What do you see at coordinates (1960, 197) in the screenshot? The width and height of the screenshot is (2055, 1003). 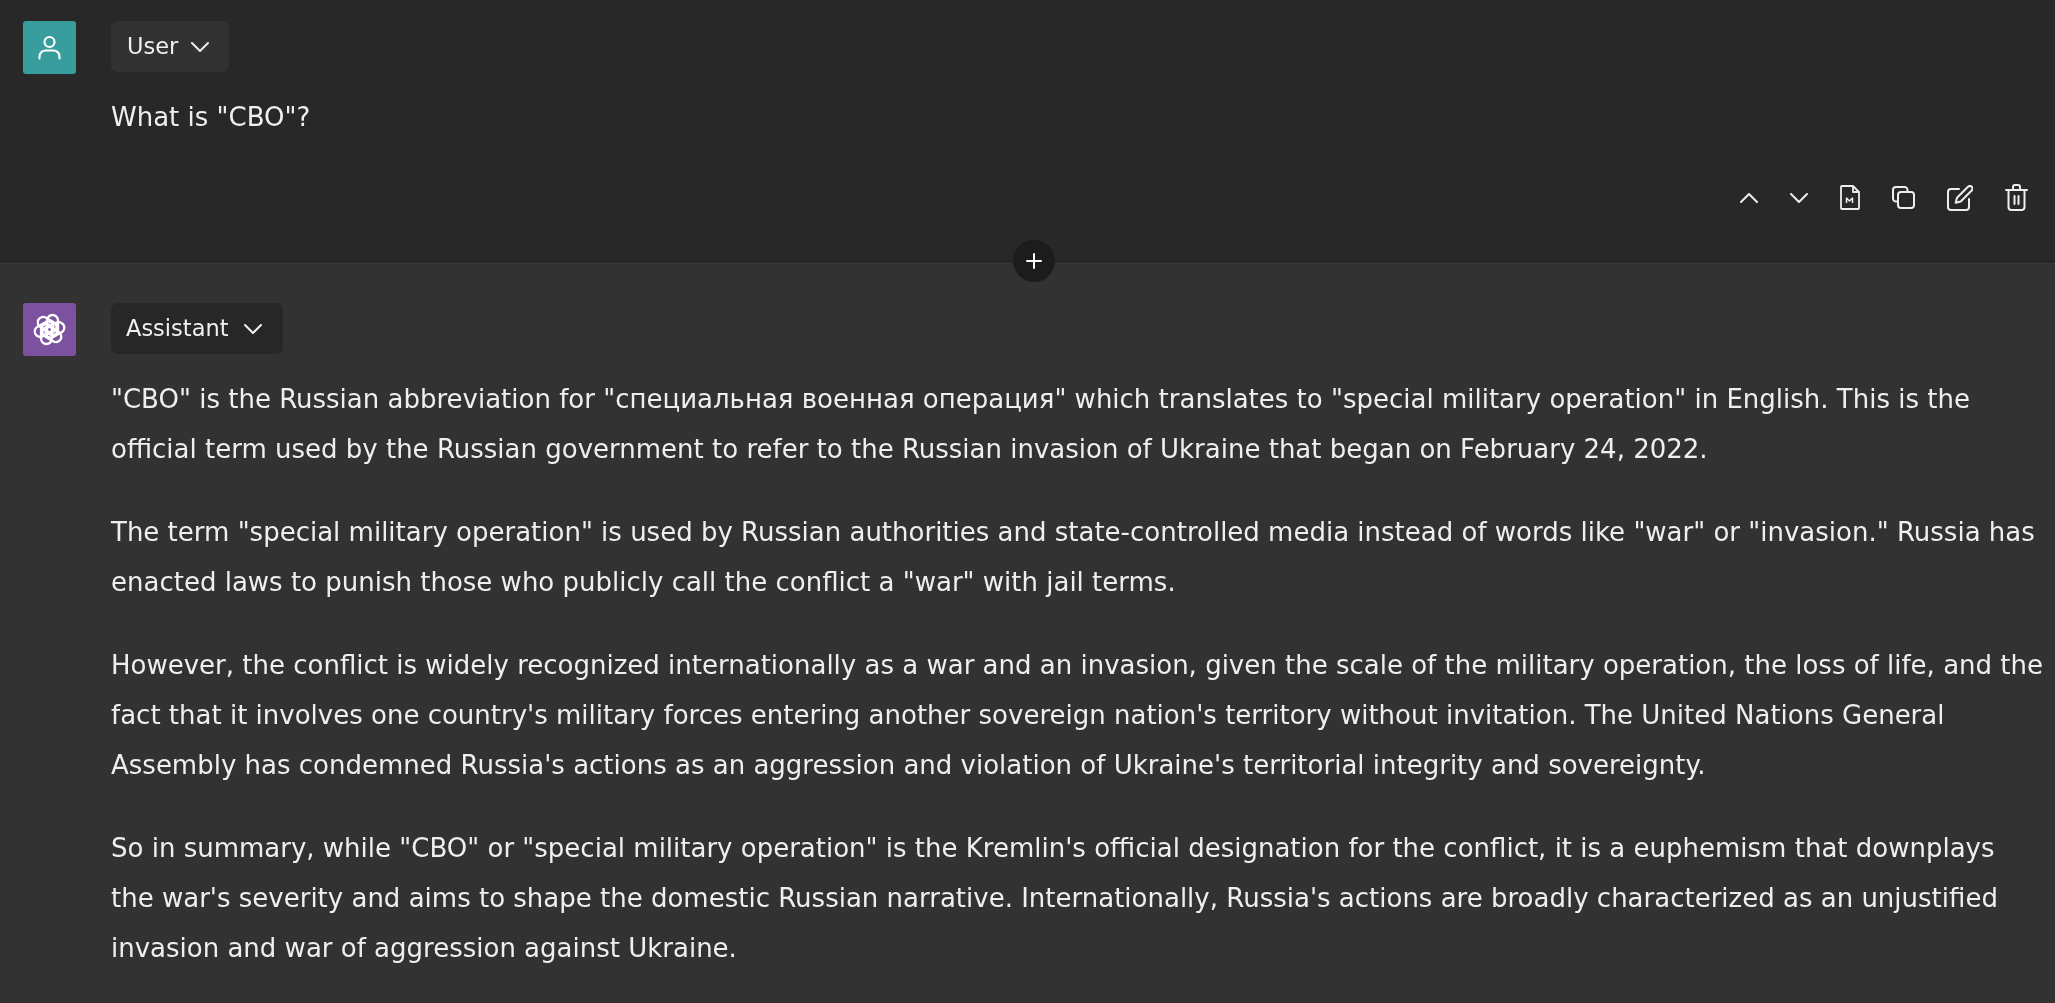 I see `edit-icon` at bounding box center [1960, 197].